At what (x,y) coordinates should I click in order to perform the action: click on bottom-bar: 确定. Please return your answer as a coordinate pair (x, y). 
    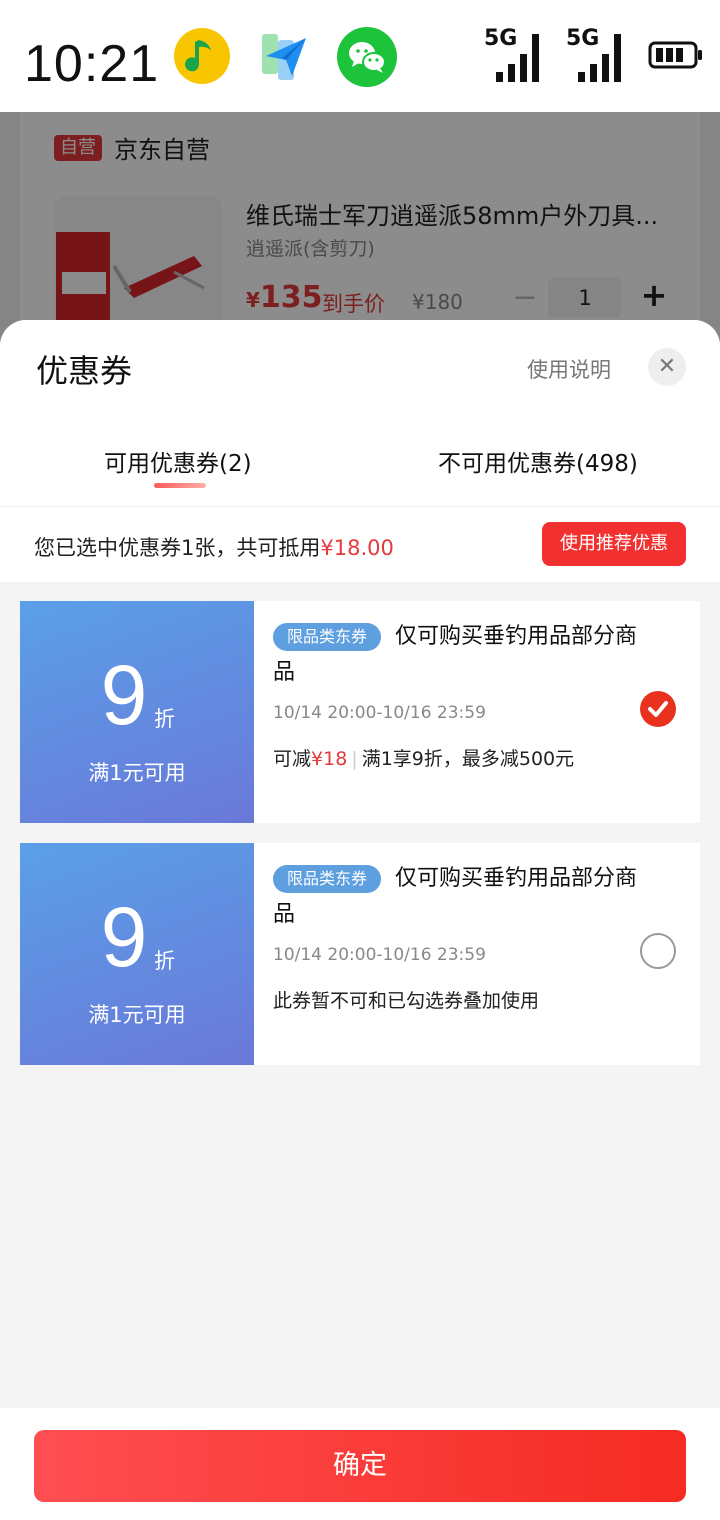
    Looking at the image, I should click on (360, 1464).